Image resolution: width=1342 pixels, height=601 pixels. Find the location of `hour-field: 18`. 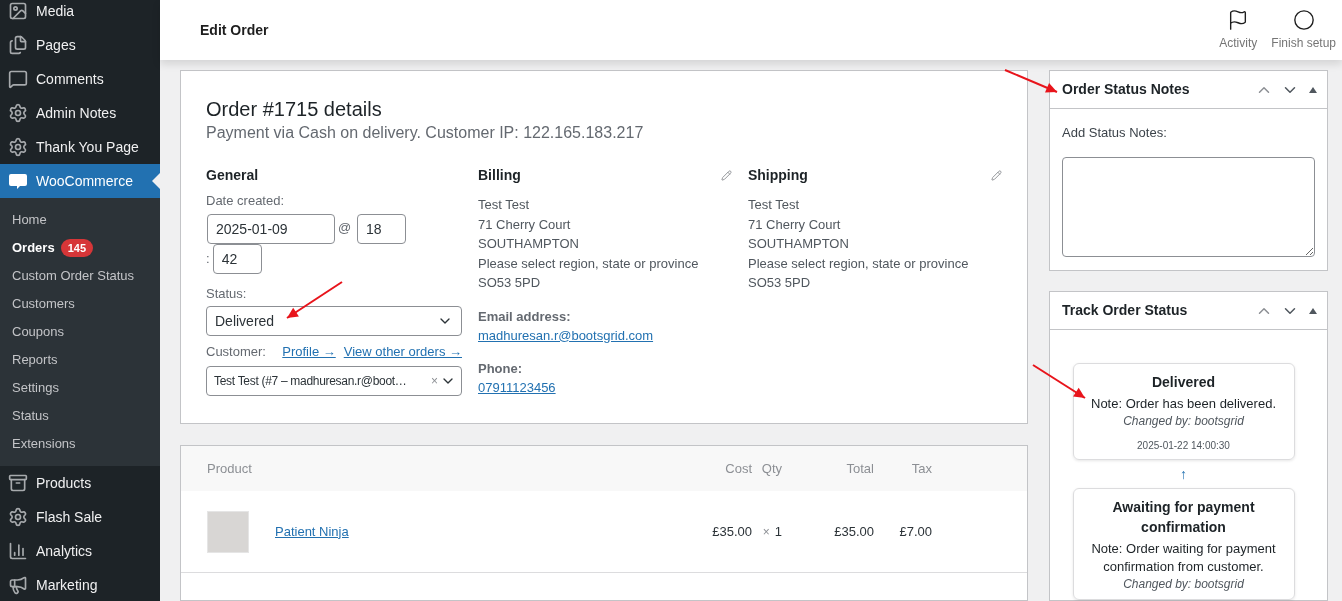

hour-field: 18 is located at coordinates (381, 229).